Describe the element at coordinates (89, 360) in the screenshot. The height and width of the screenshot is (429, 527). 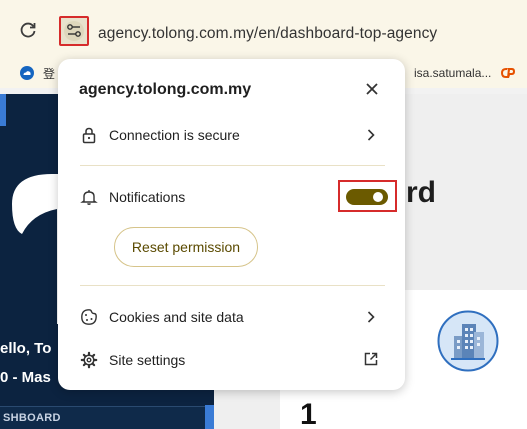
I see `gear-icon` at that location.